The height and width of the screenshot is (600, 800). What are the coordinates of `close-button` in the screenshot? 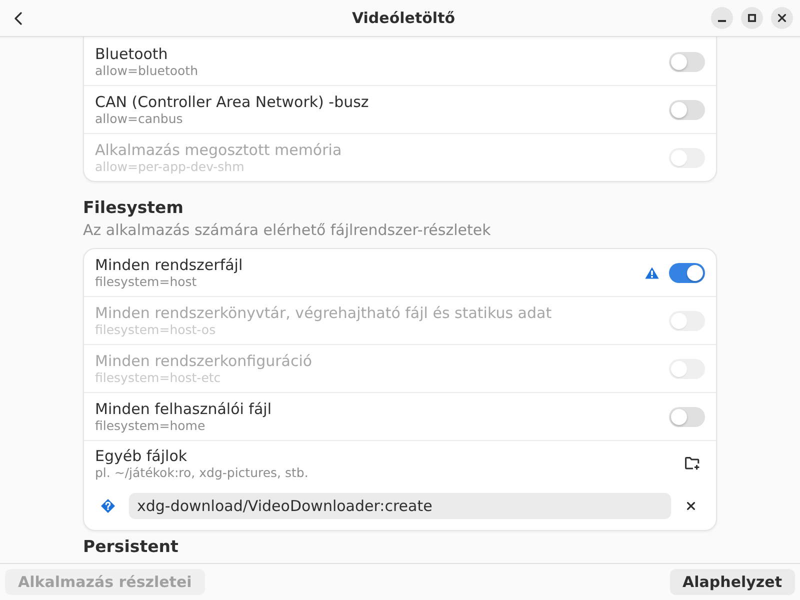 It's located at (782, 18).